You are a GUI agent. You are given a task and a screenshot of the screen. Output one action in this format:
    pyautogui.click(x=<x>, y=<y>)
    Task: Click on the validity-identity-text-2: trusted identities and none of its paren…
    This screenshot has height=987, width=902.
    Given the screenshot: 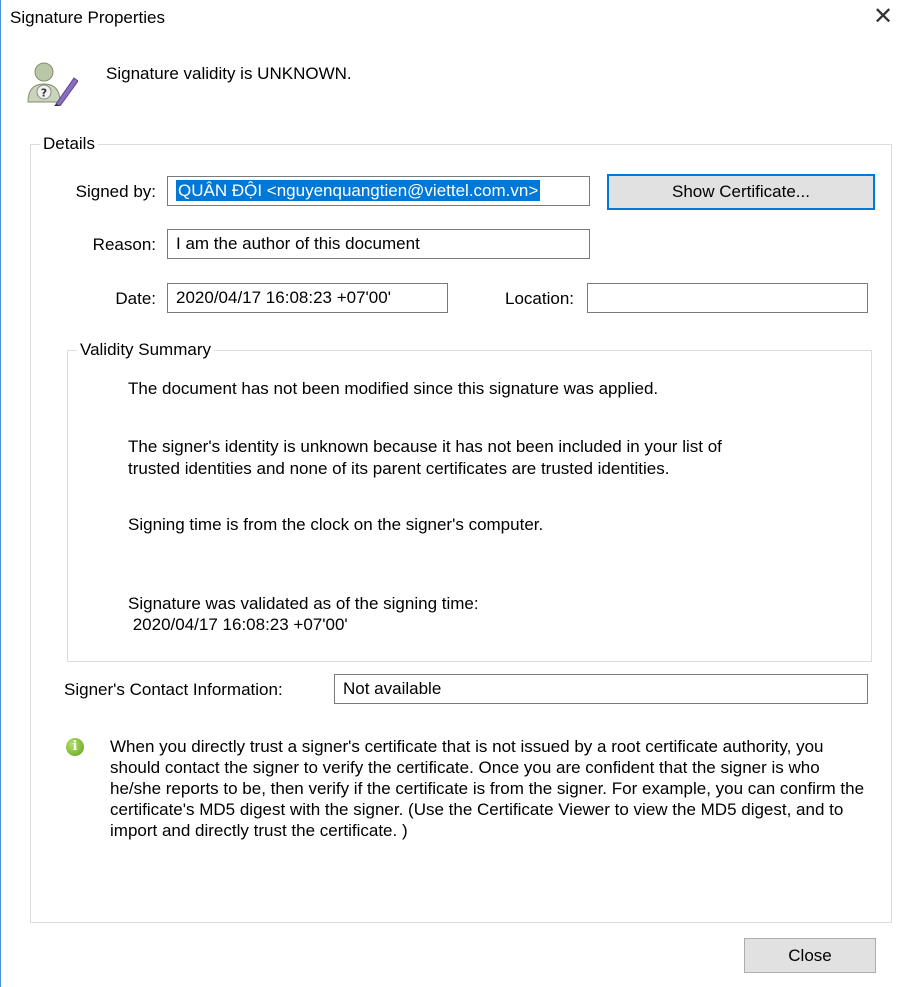 What is the action you would take?
    pyautogui.click(x=399, y=468)
    